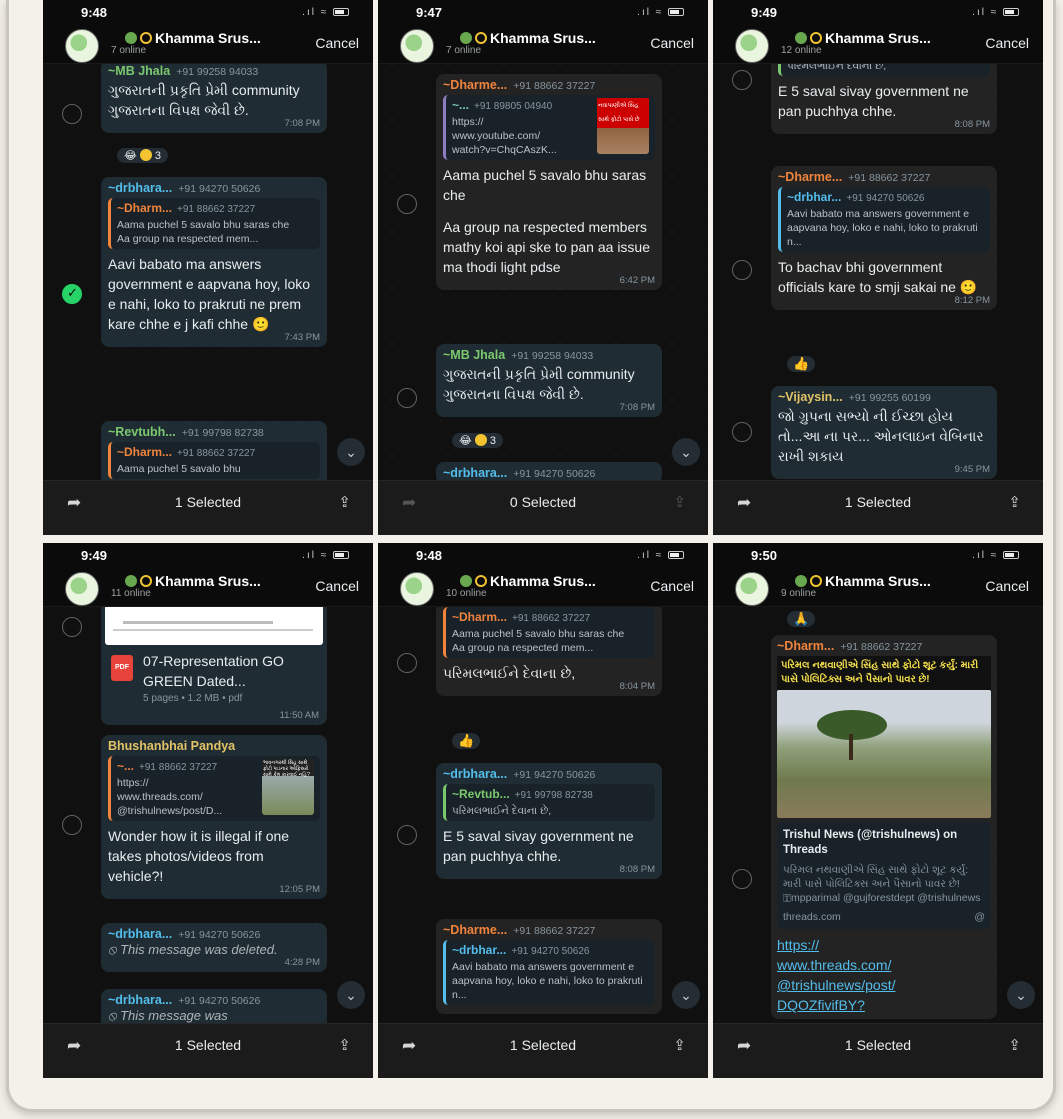 The width and height of the screenshot is (1063, 1119). What do you see at coordinates (466, 593) in the screenshot?
I see `online-count: 10 online` at bounding box center [466, 593].